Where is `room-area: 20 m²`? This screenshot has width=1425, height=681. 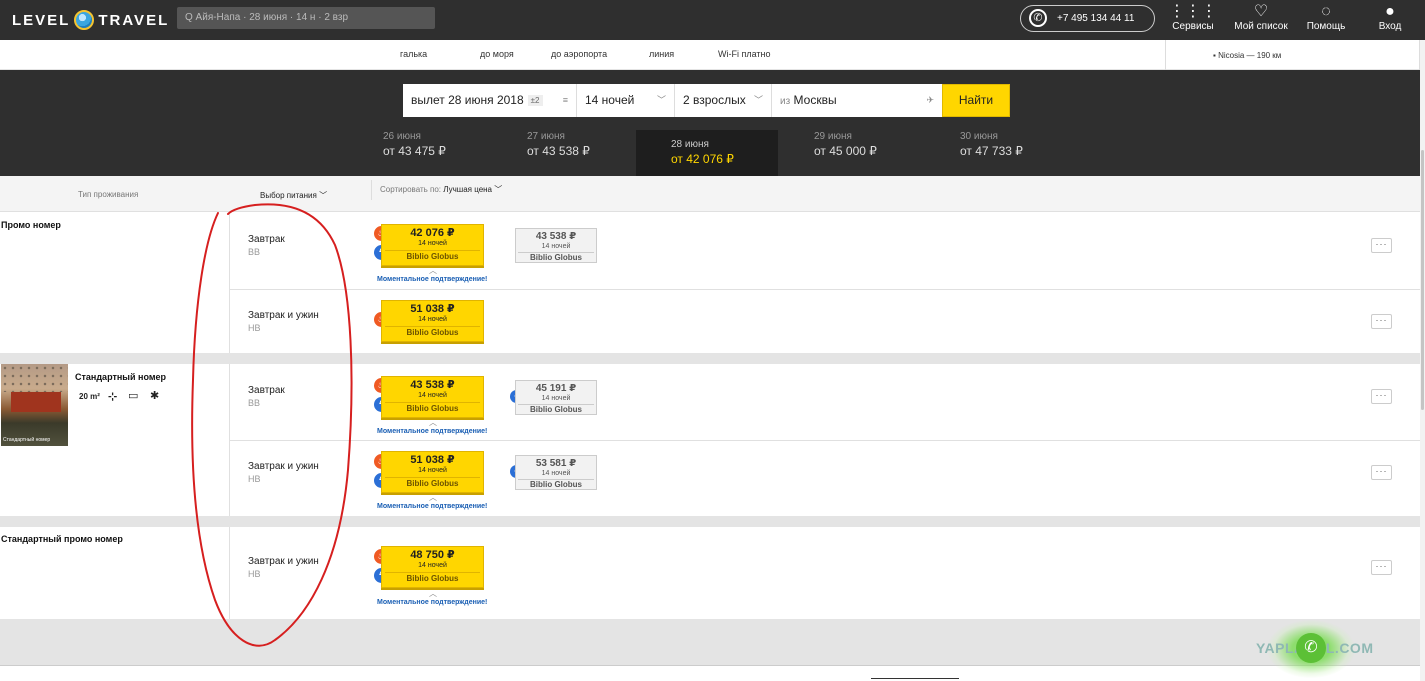
room-area: 20 m² is located at coordinates (89, 396).